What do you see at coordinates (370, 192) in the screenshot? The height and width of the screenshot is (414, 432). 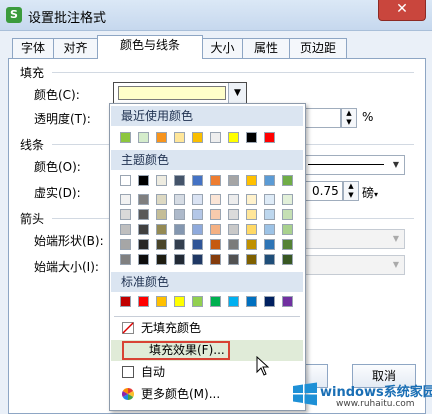 I see `weight-unit: 磅▾` at bounding box center [370, 192].